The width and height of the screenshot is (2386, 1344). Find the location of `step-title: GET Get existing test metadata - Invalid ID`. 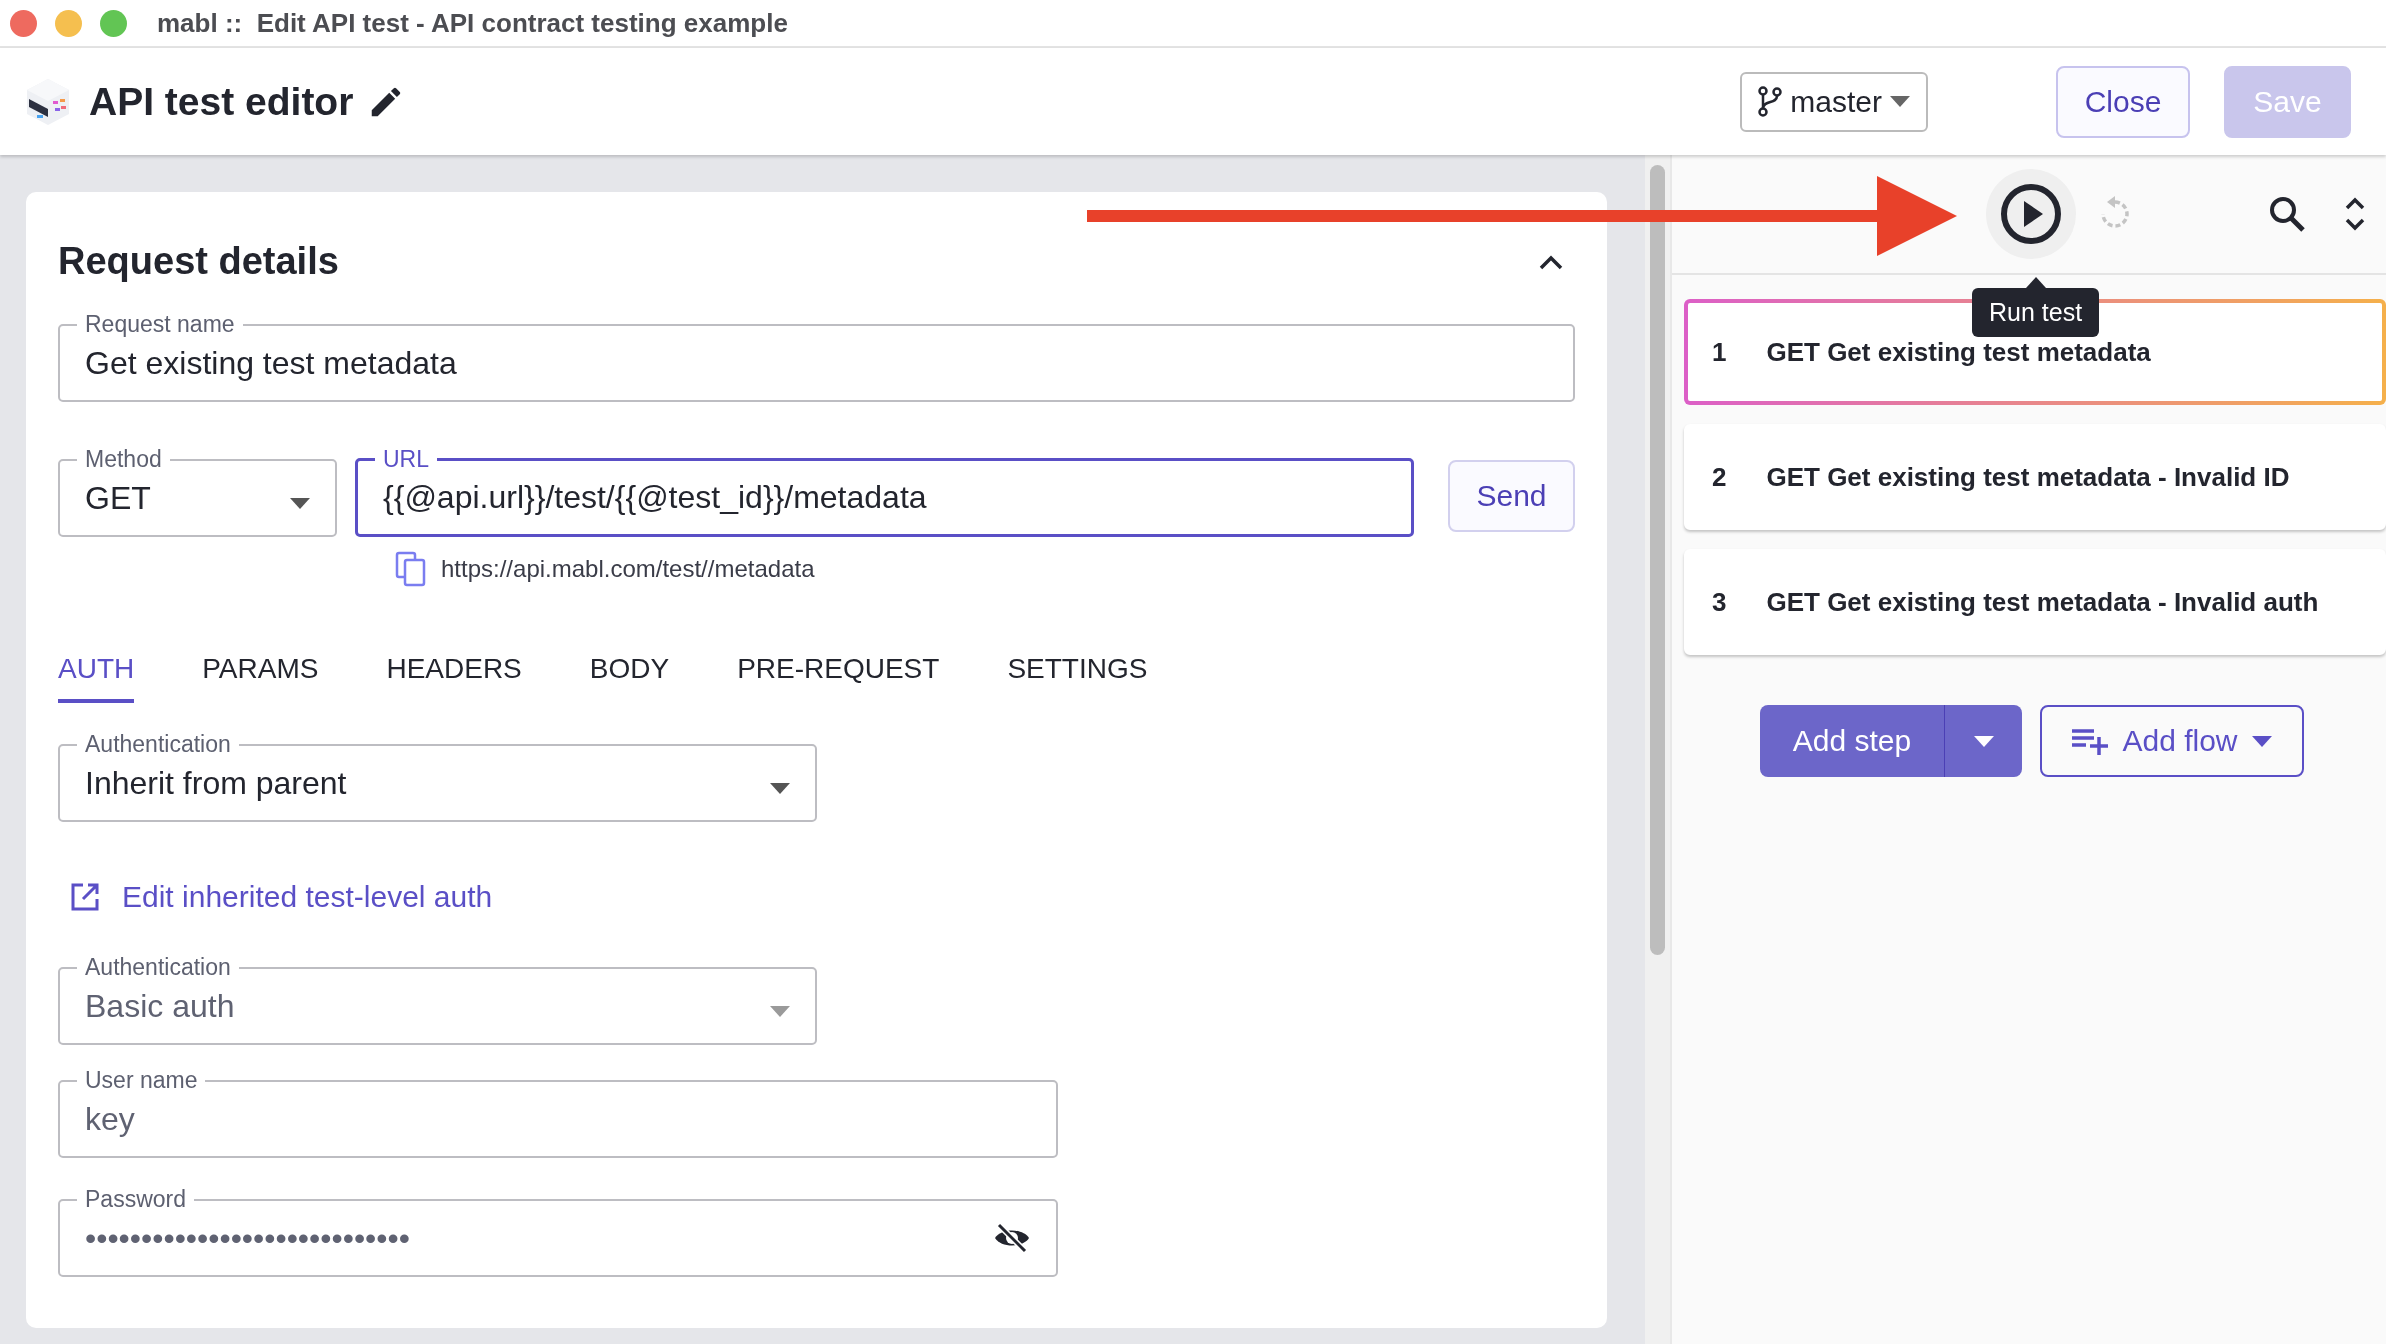

step-title: GET Get existing test metadata - Invalid ID is located at coordinates (2028, 477).